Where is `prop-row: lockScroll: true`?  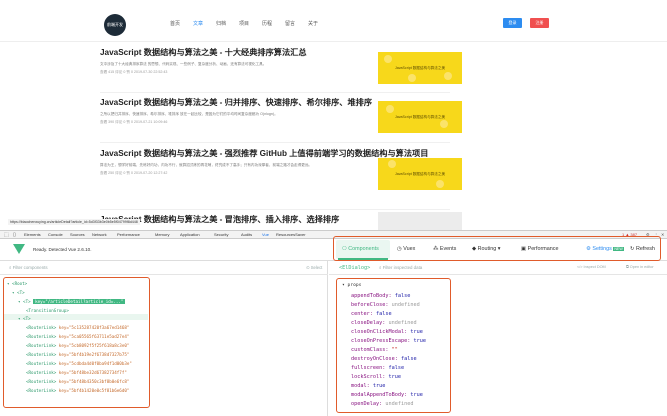 prop-row: lockScroll: true is located at coordinates (376, 377).